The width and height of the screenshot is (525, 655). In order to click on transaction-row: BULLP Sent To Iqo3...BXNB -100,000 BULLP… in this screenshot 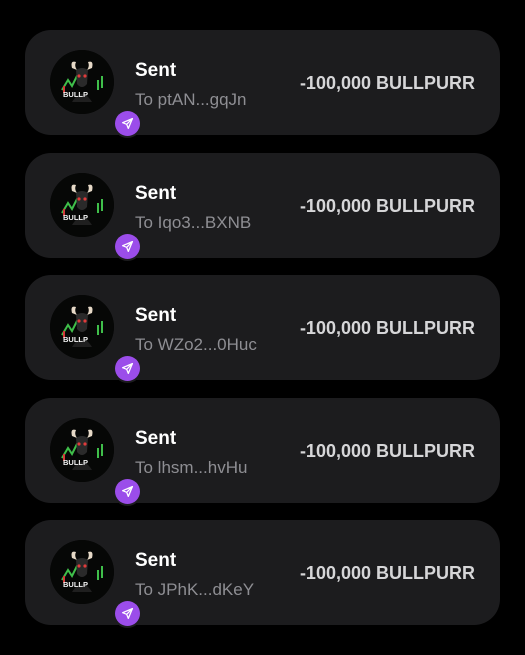, I will do `click(262, 206)`.